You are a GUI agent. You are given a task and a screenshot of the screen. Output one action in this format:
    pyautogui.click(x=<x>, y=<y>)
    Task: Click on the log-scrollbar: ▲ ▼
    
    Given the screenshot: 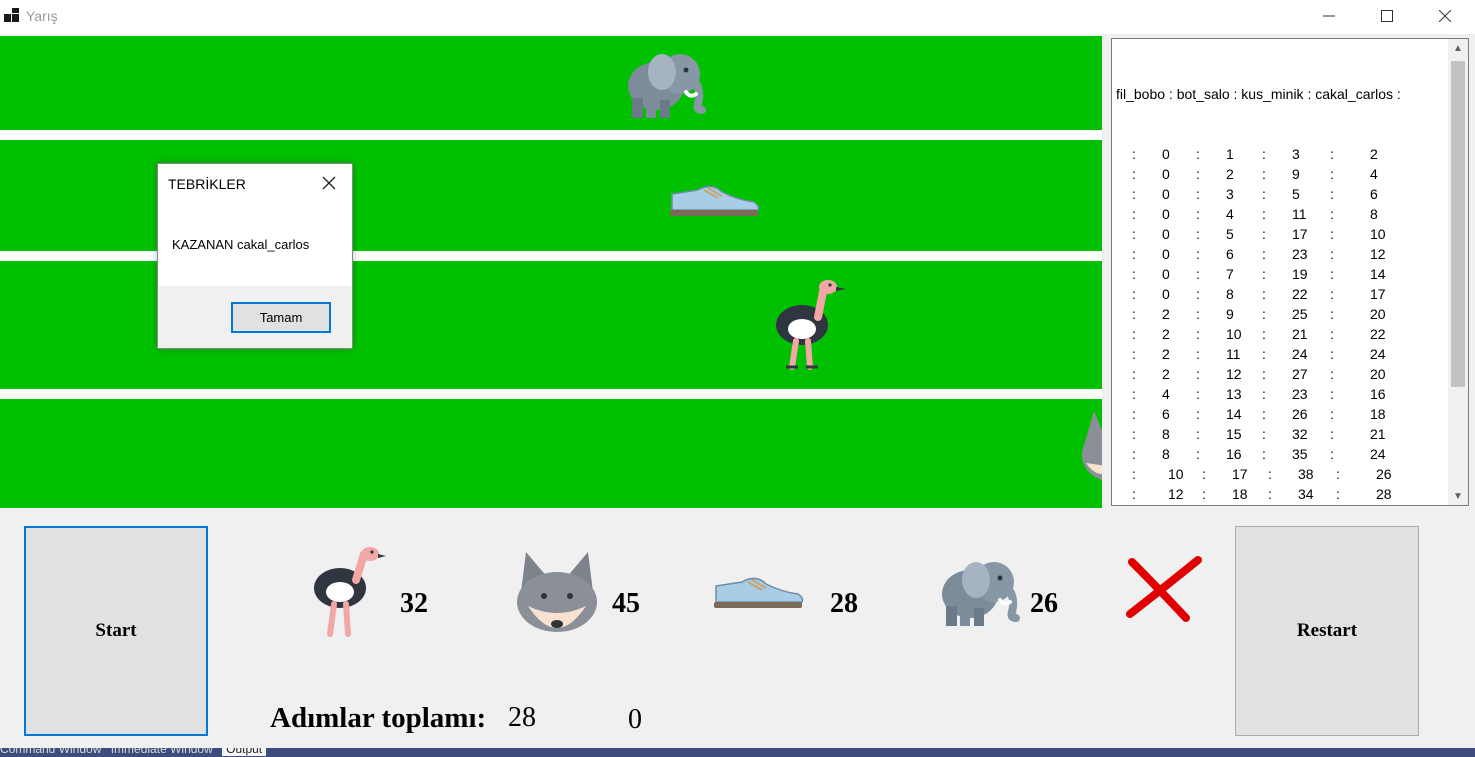 What is the action you would take?
    pyautogui.click(x=1458, y=272)
    